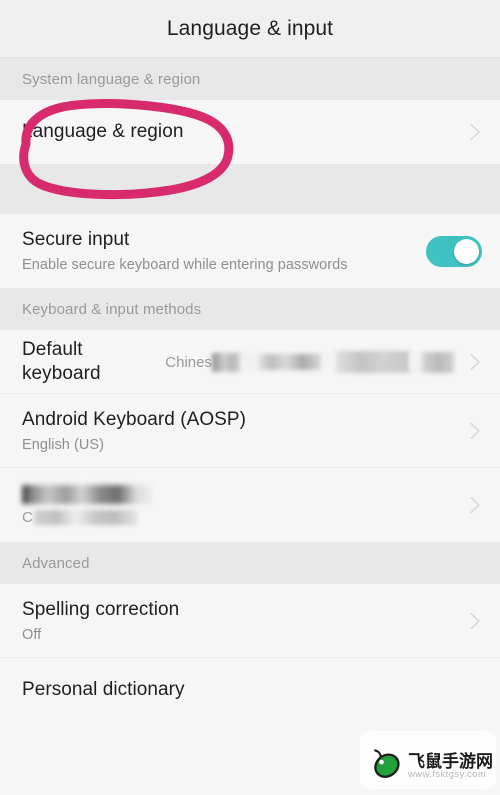  Describe the element at coordinates (76, 239) in the screenshot. I see `row-secure-input-title: Secure input` at that location.